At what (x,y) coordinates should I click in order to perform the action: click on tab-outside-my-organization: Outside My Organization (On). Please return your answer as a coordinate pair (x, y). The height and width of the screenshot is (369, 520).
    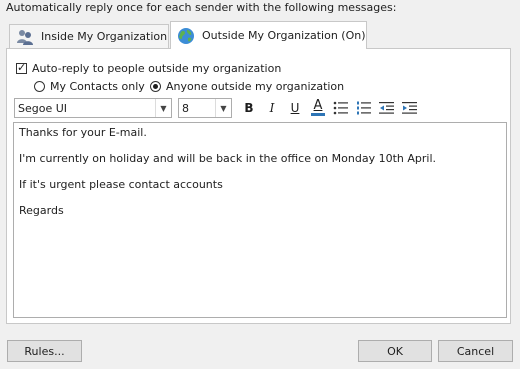
    Looking at the image, I should click on (268, 35).